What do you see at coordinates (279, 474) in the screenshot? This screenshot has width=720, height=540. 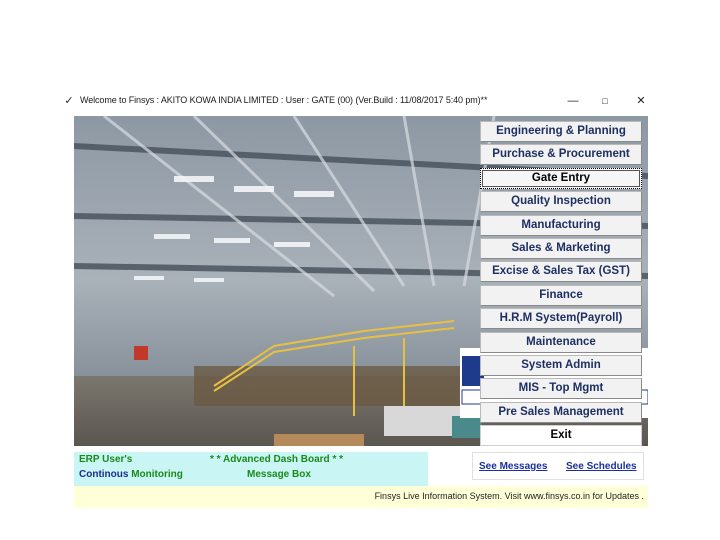 I see `message-box-link: Message Box` at bounding box center [279, 474].